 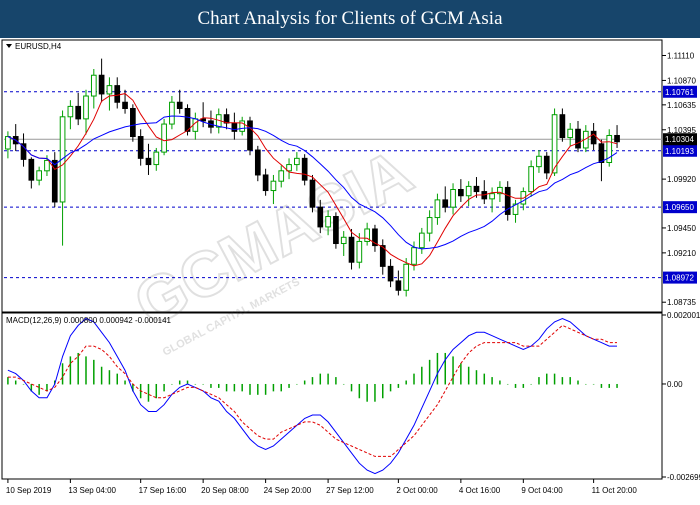 I want to click on time-tick-label: 24 Sep 20:00, so click(x=288, y=490).